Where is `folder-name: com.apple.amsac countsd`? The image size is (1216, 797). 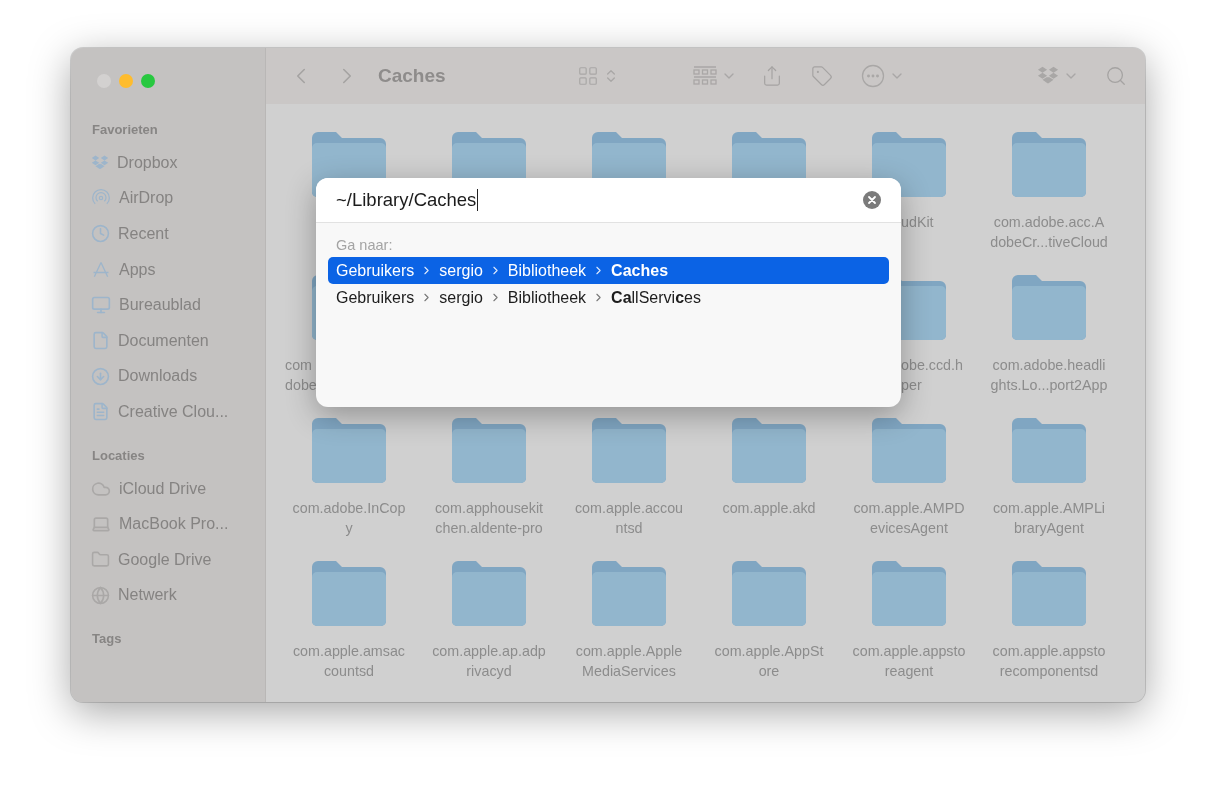 folder-name: com.apple.amsac countsd is located at coordinates (348, 661).